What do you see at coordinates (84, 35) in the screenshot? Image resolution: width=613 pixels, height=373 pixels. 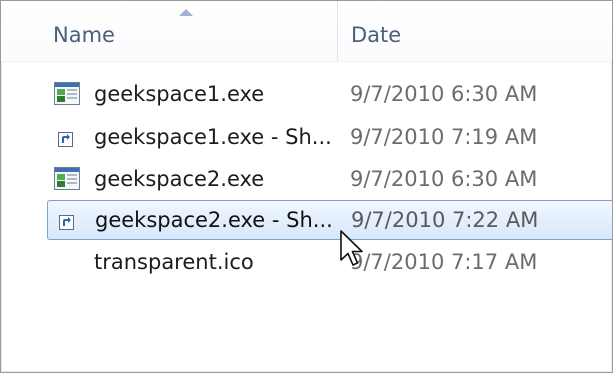 I see `column-header-name-label: Name` at bounding box center [84, 35].